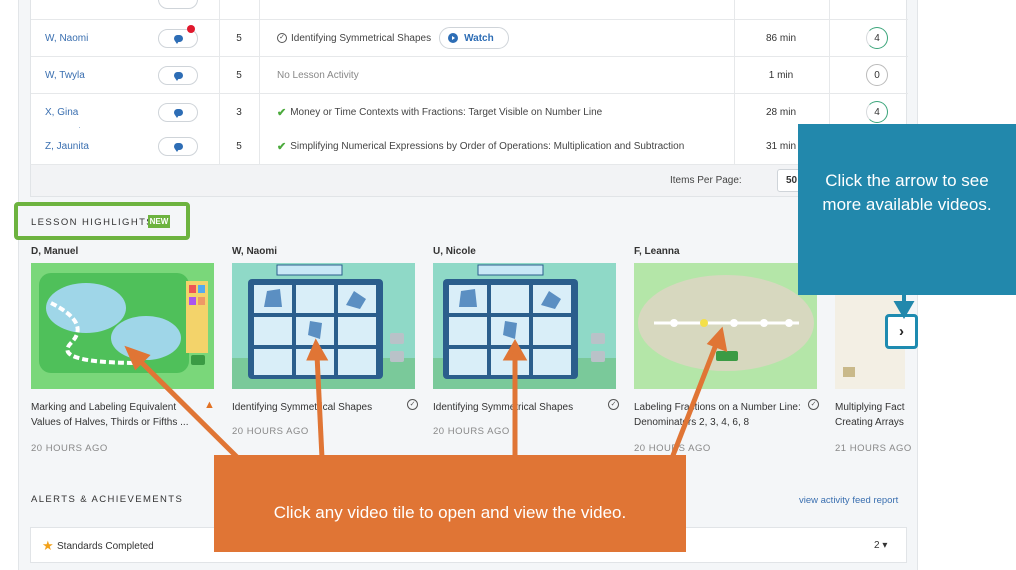  I want to click on card-student-name: W, Naomi, so click(255, 251).